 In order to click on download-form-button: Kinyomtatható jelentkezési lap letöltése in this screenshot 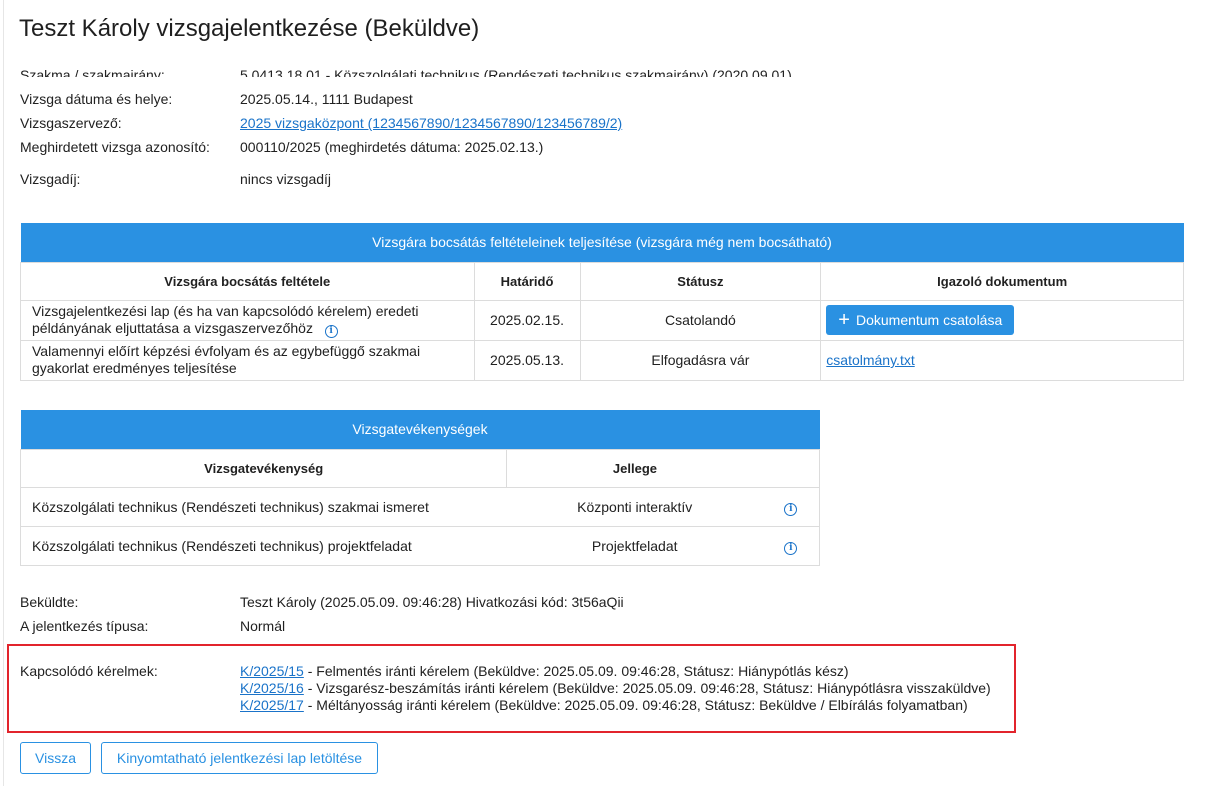, I will do `click(239, 758)`.